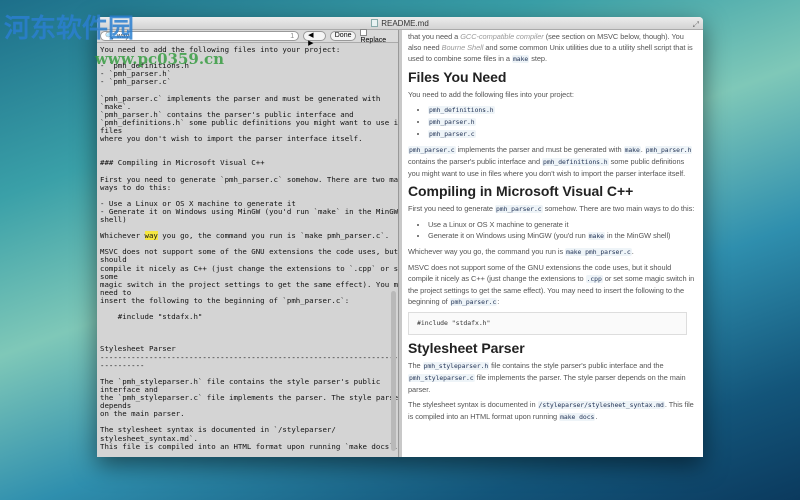 The width and height of the screenshot is (800, 500). Describe the element at coordinates (343, 36) in the screenshot. I see `done-button: Done` at that location.